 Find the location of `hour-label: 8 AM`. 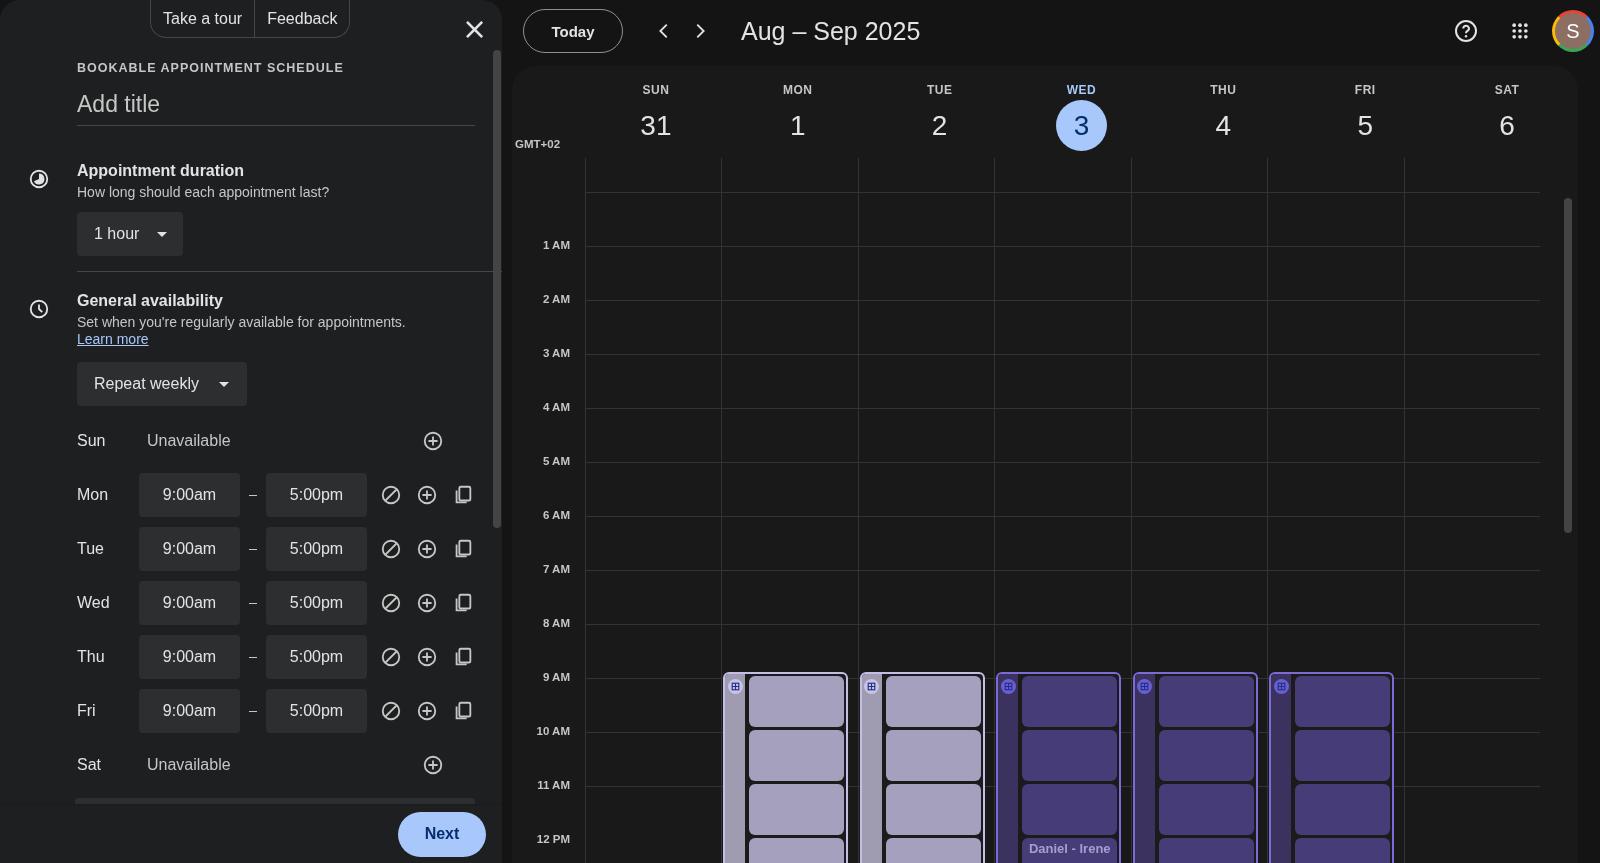

hour-label: 8 AM is located at coordinates (556, 623).